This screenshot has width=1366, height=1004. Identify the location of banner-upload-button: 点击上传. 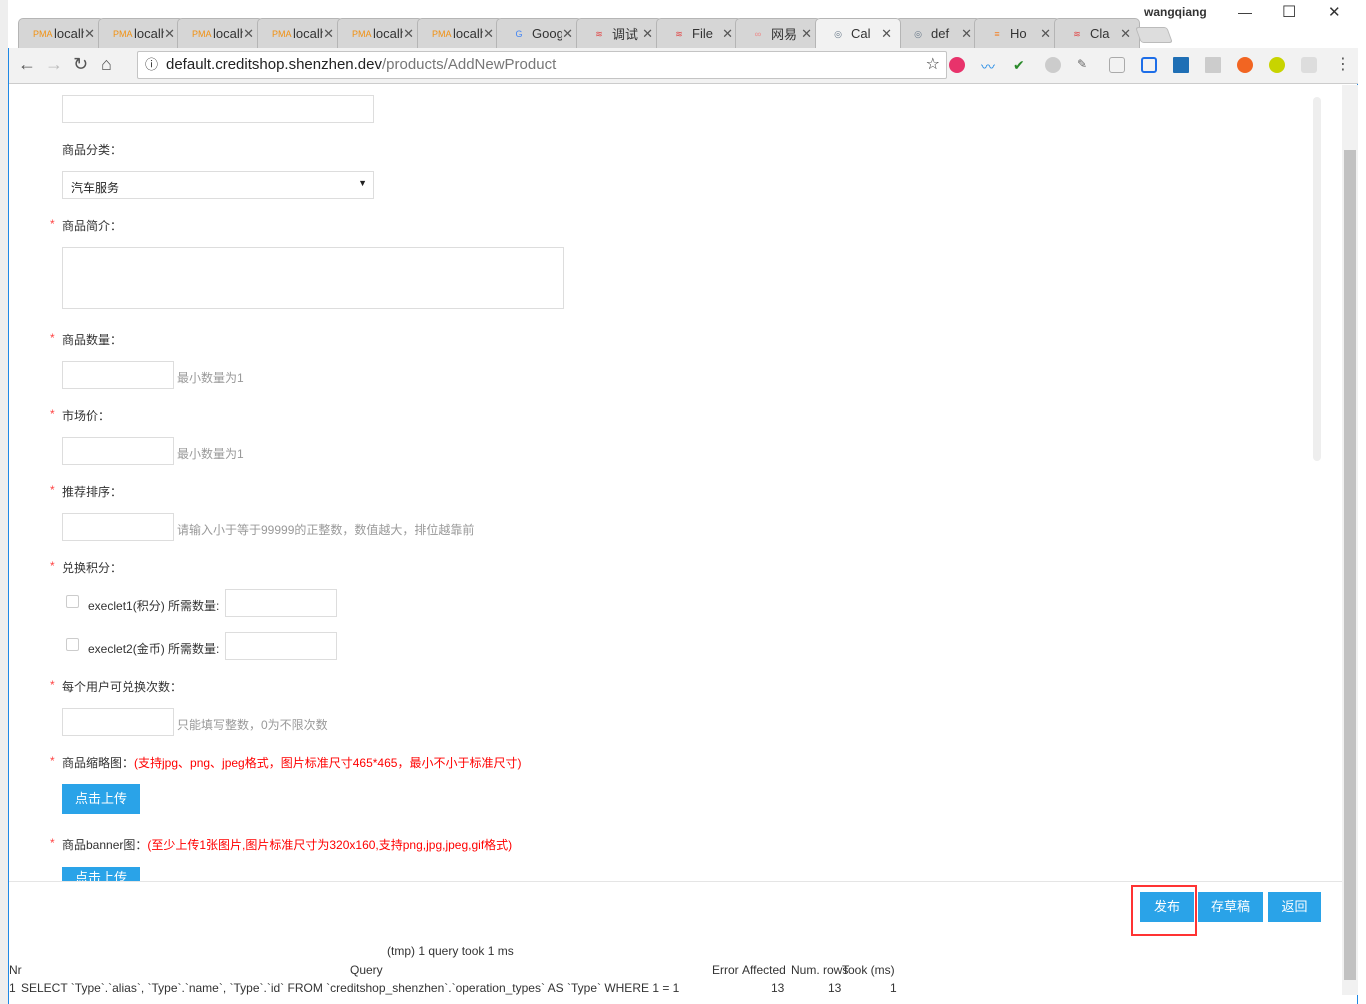
(101, 874).